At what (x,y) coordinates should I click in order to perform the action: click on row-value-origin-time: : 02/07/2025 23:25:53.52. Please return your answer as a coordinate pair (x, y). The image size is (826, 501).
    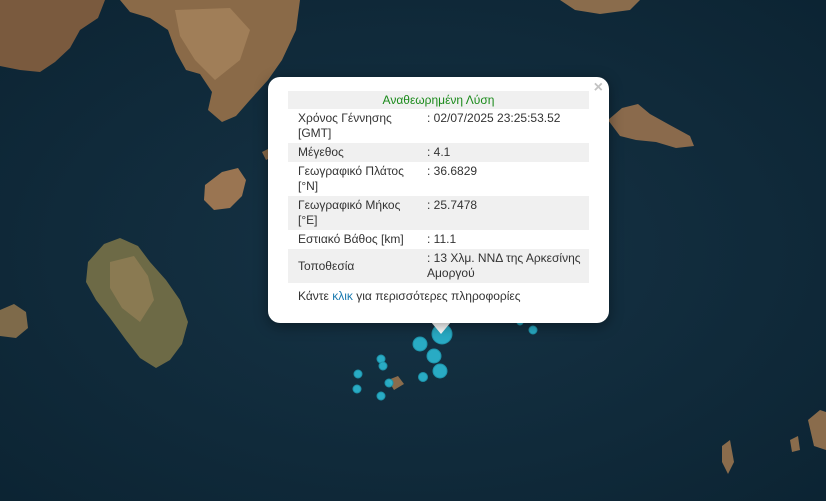
    Looking at the image, I should click on (494, 118).